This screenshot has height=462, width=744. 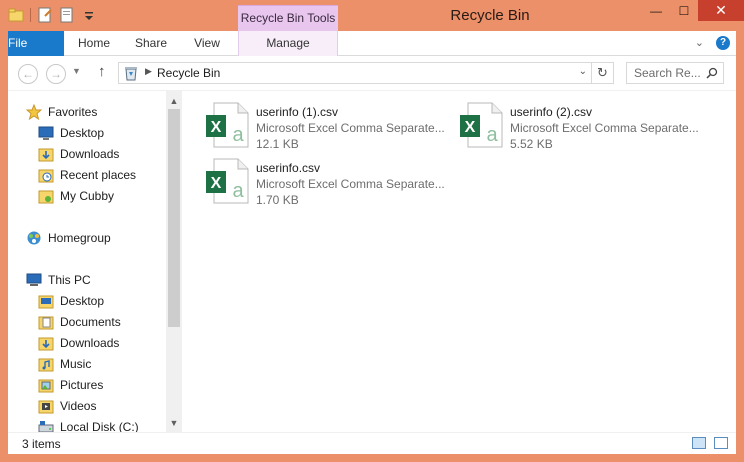 I want to click on file-name: userinfo.csv, so click(x=288, y=168).